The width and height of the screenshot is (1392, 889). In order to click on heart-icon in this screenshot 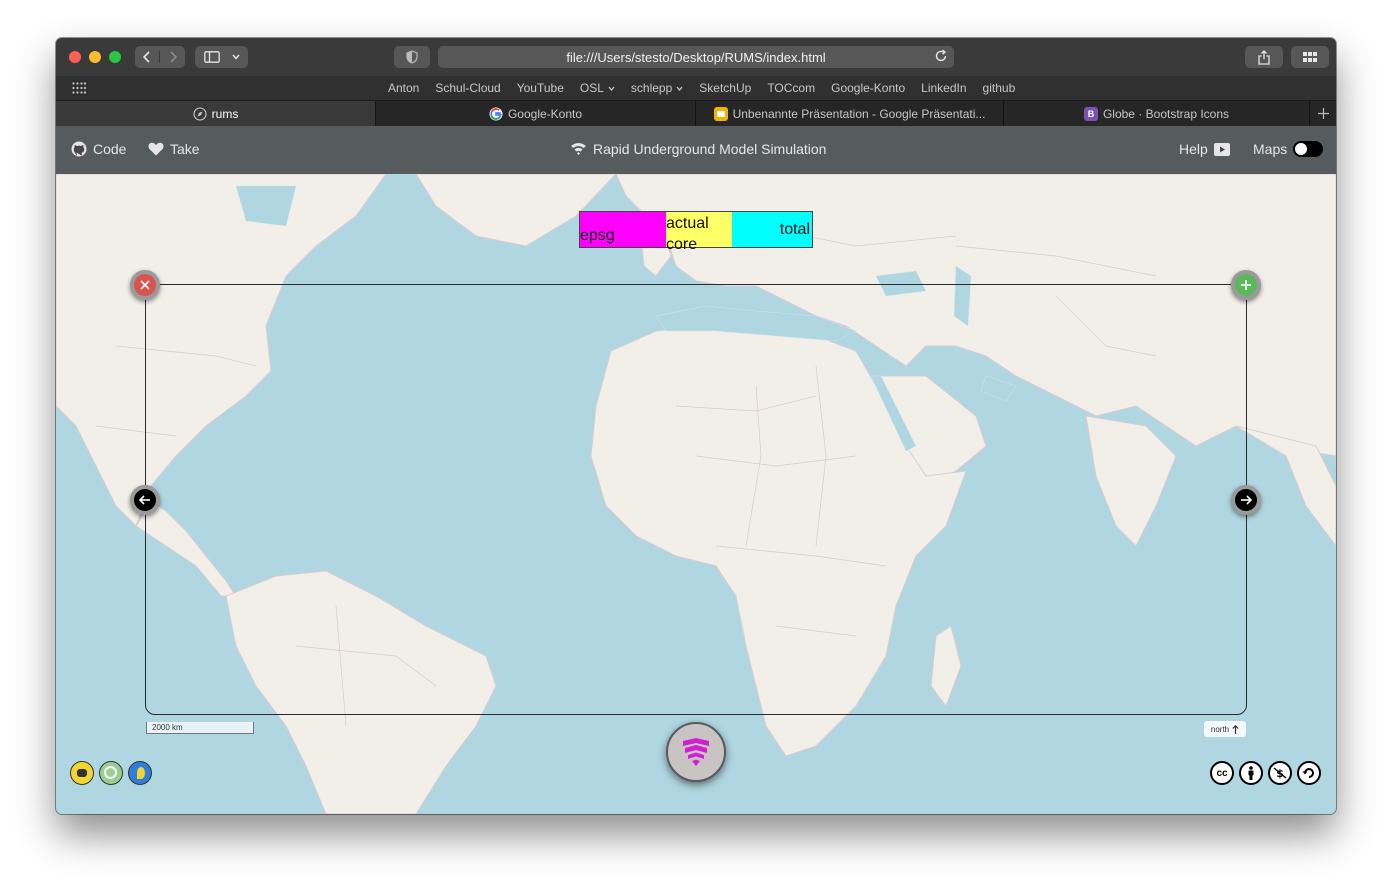, I will do `click(156, 149)`.